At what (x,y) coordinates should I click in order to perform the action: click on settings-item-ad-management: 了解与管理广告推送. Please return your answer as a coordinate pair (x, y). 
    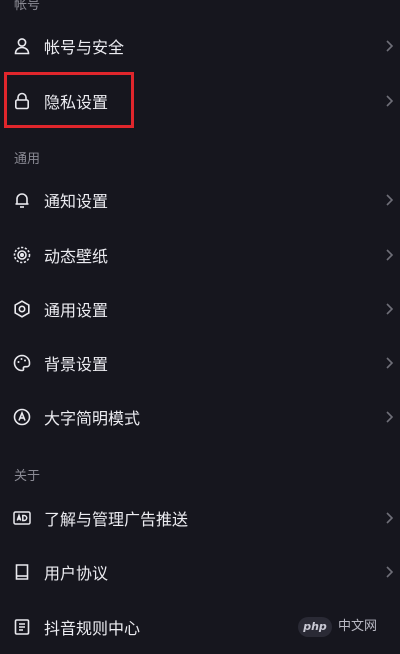
    Looking at the image, I should click on (200, 518).